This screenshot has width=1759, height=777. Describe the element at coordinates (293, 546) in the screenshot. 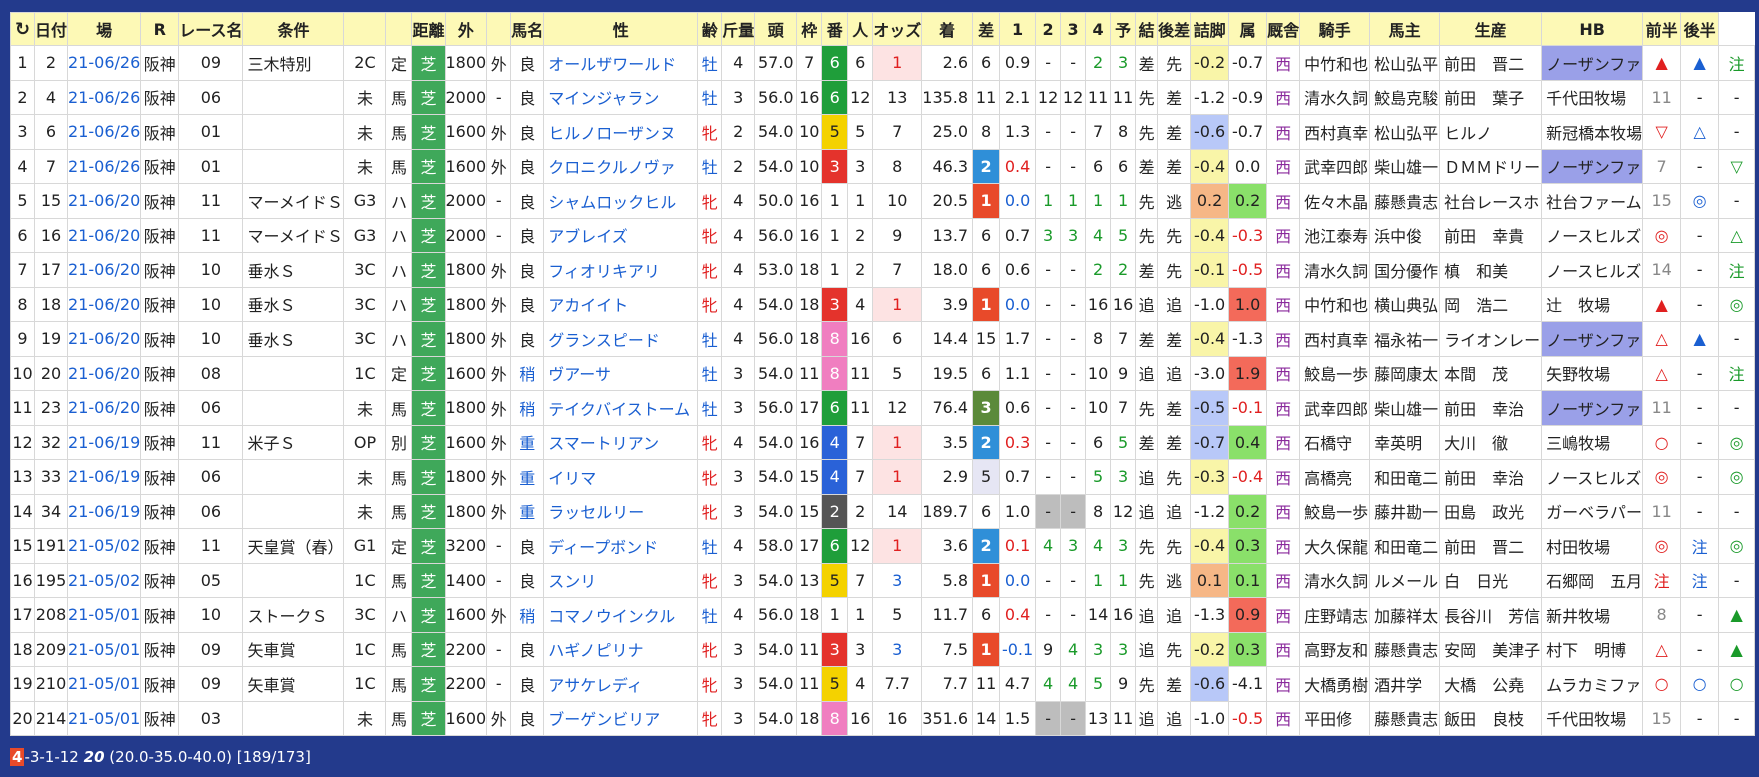

I see `cell-race: 天皇賞（春）` at that location.